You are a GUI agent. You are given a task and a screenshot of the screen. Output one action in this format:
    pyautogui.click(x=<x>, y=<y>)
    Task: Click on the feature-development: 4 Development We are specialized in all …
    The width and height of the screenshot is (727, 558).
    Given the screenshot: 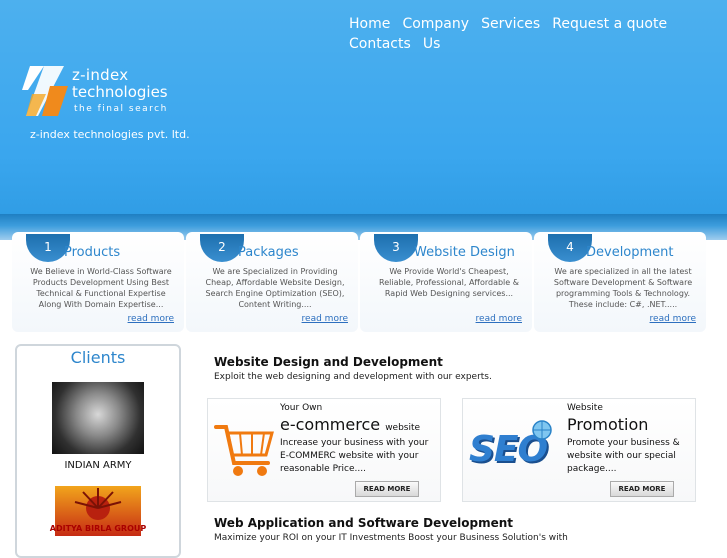 What is the action you would take?
    pyautogui.click(x=620, y=282)
    